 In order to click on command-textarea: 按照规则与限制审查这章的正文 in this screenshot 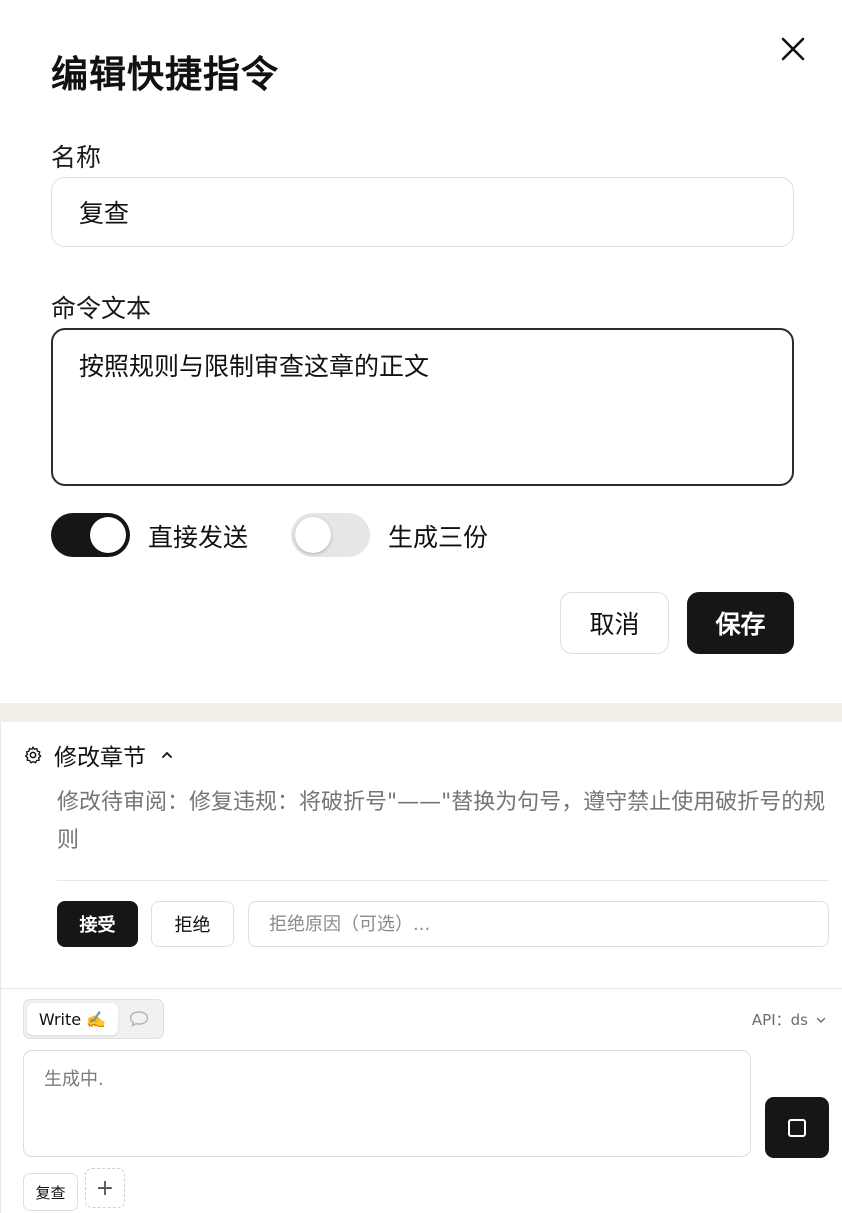, I will do `click(422, 407)`.